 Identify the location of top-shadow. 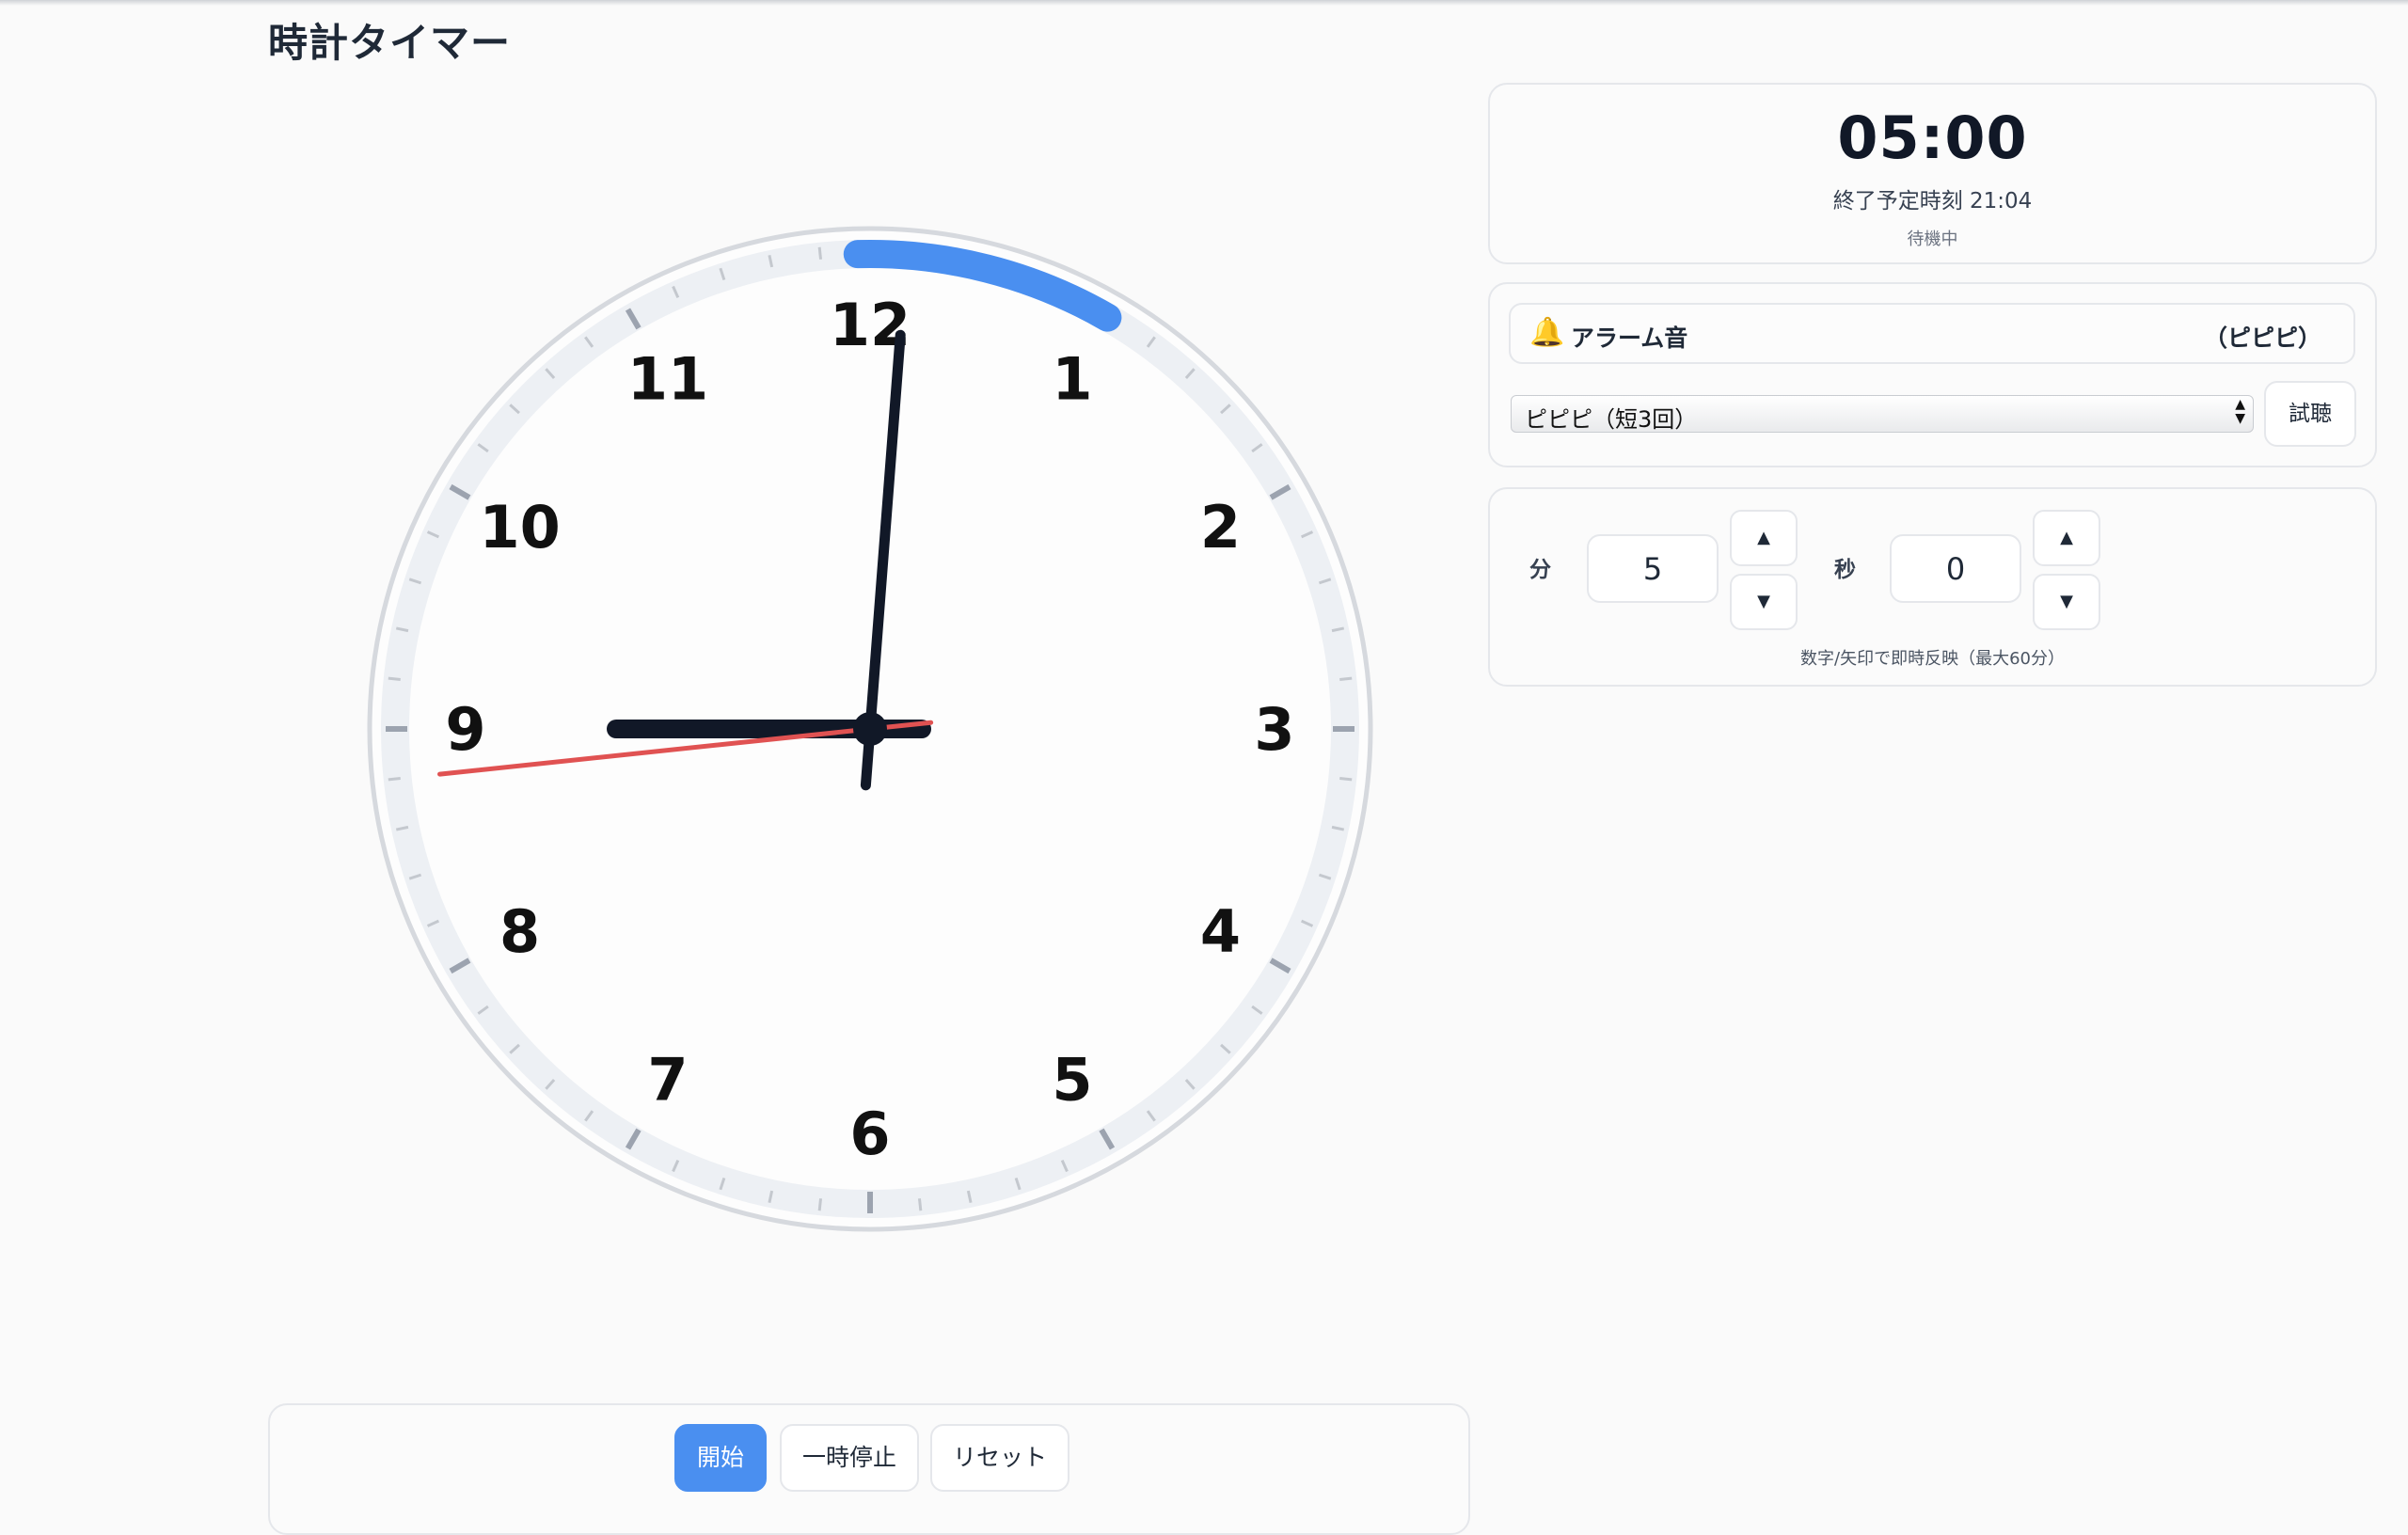
(1204, 3).